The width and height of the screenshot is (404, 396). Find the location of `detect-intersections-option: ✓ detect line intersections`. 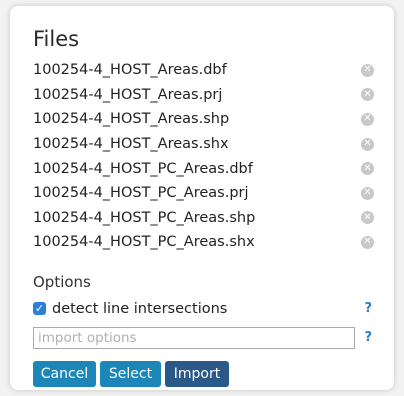

detect-intersections-option: ✓ detect line intersections is located at coordinates (130, 309).